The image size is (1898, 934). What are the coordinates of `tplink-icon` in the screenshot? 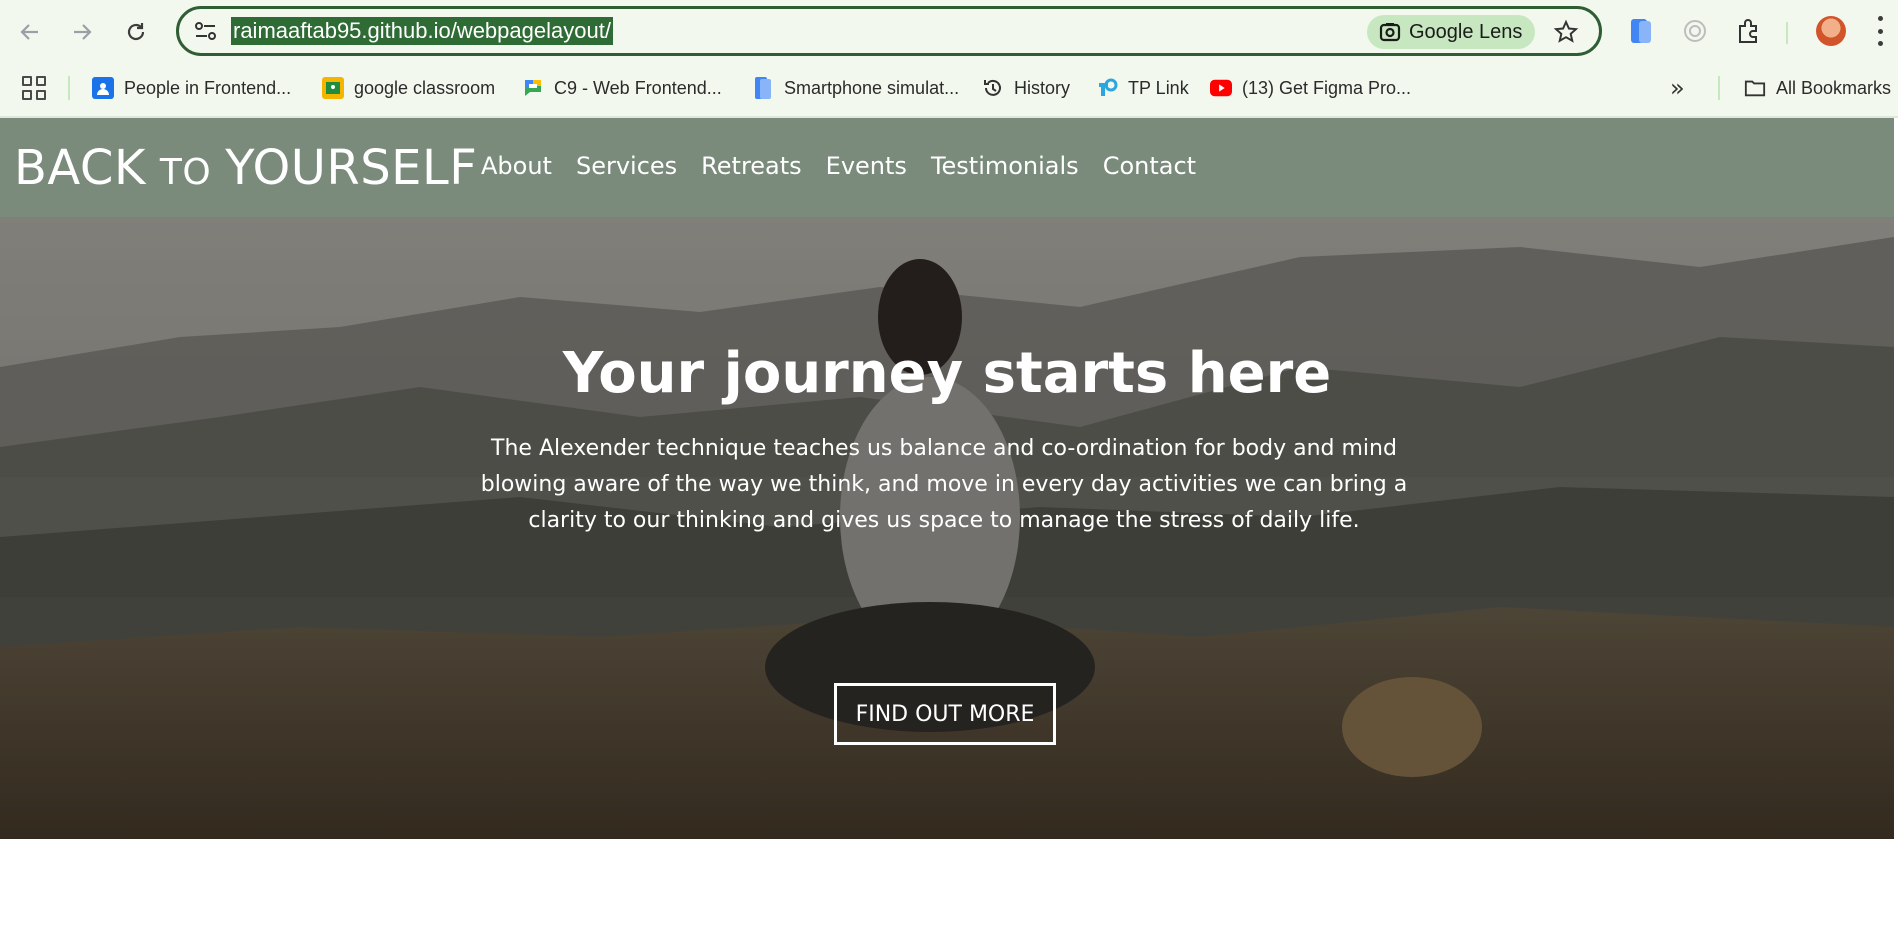 It's located at (1107, 88).